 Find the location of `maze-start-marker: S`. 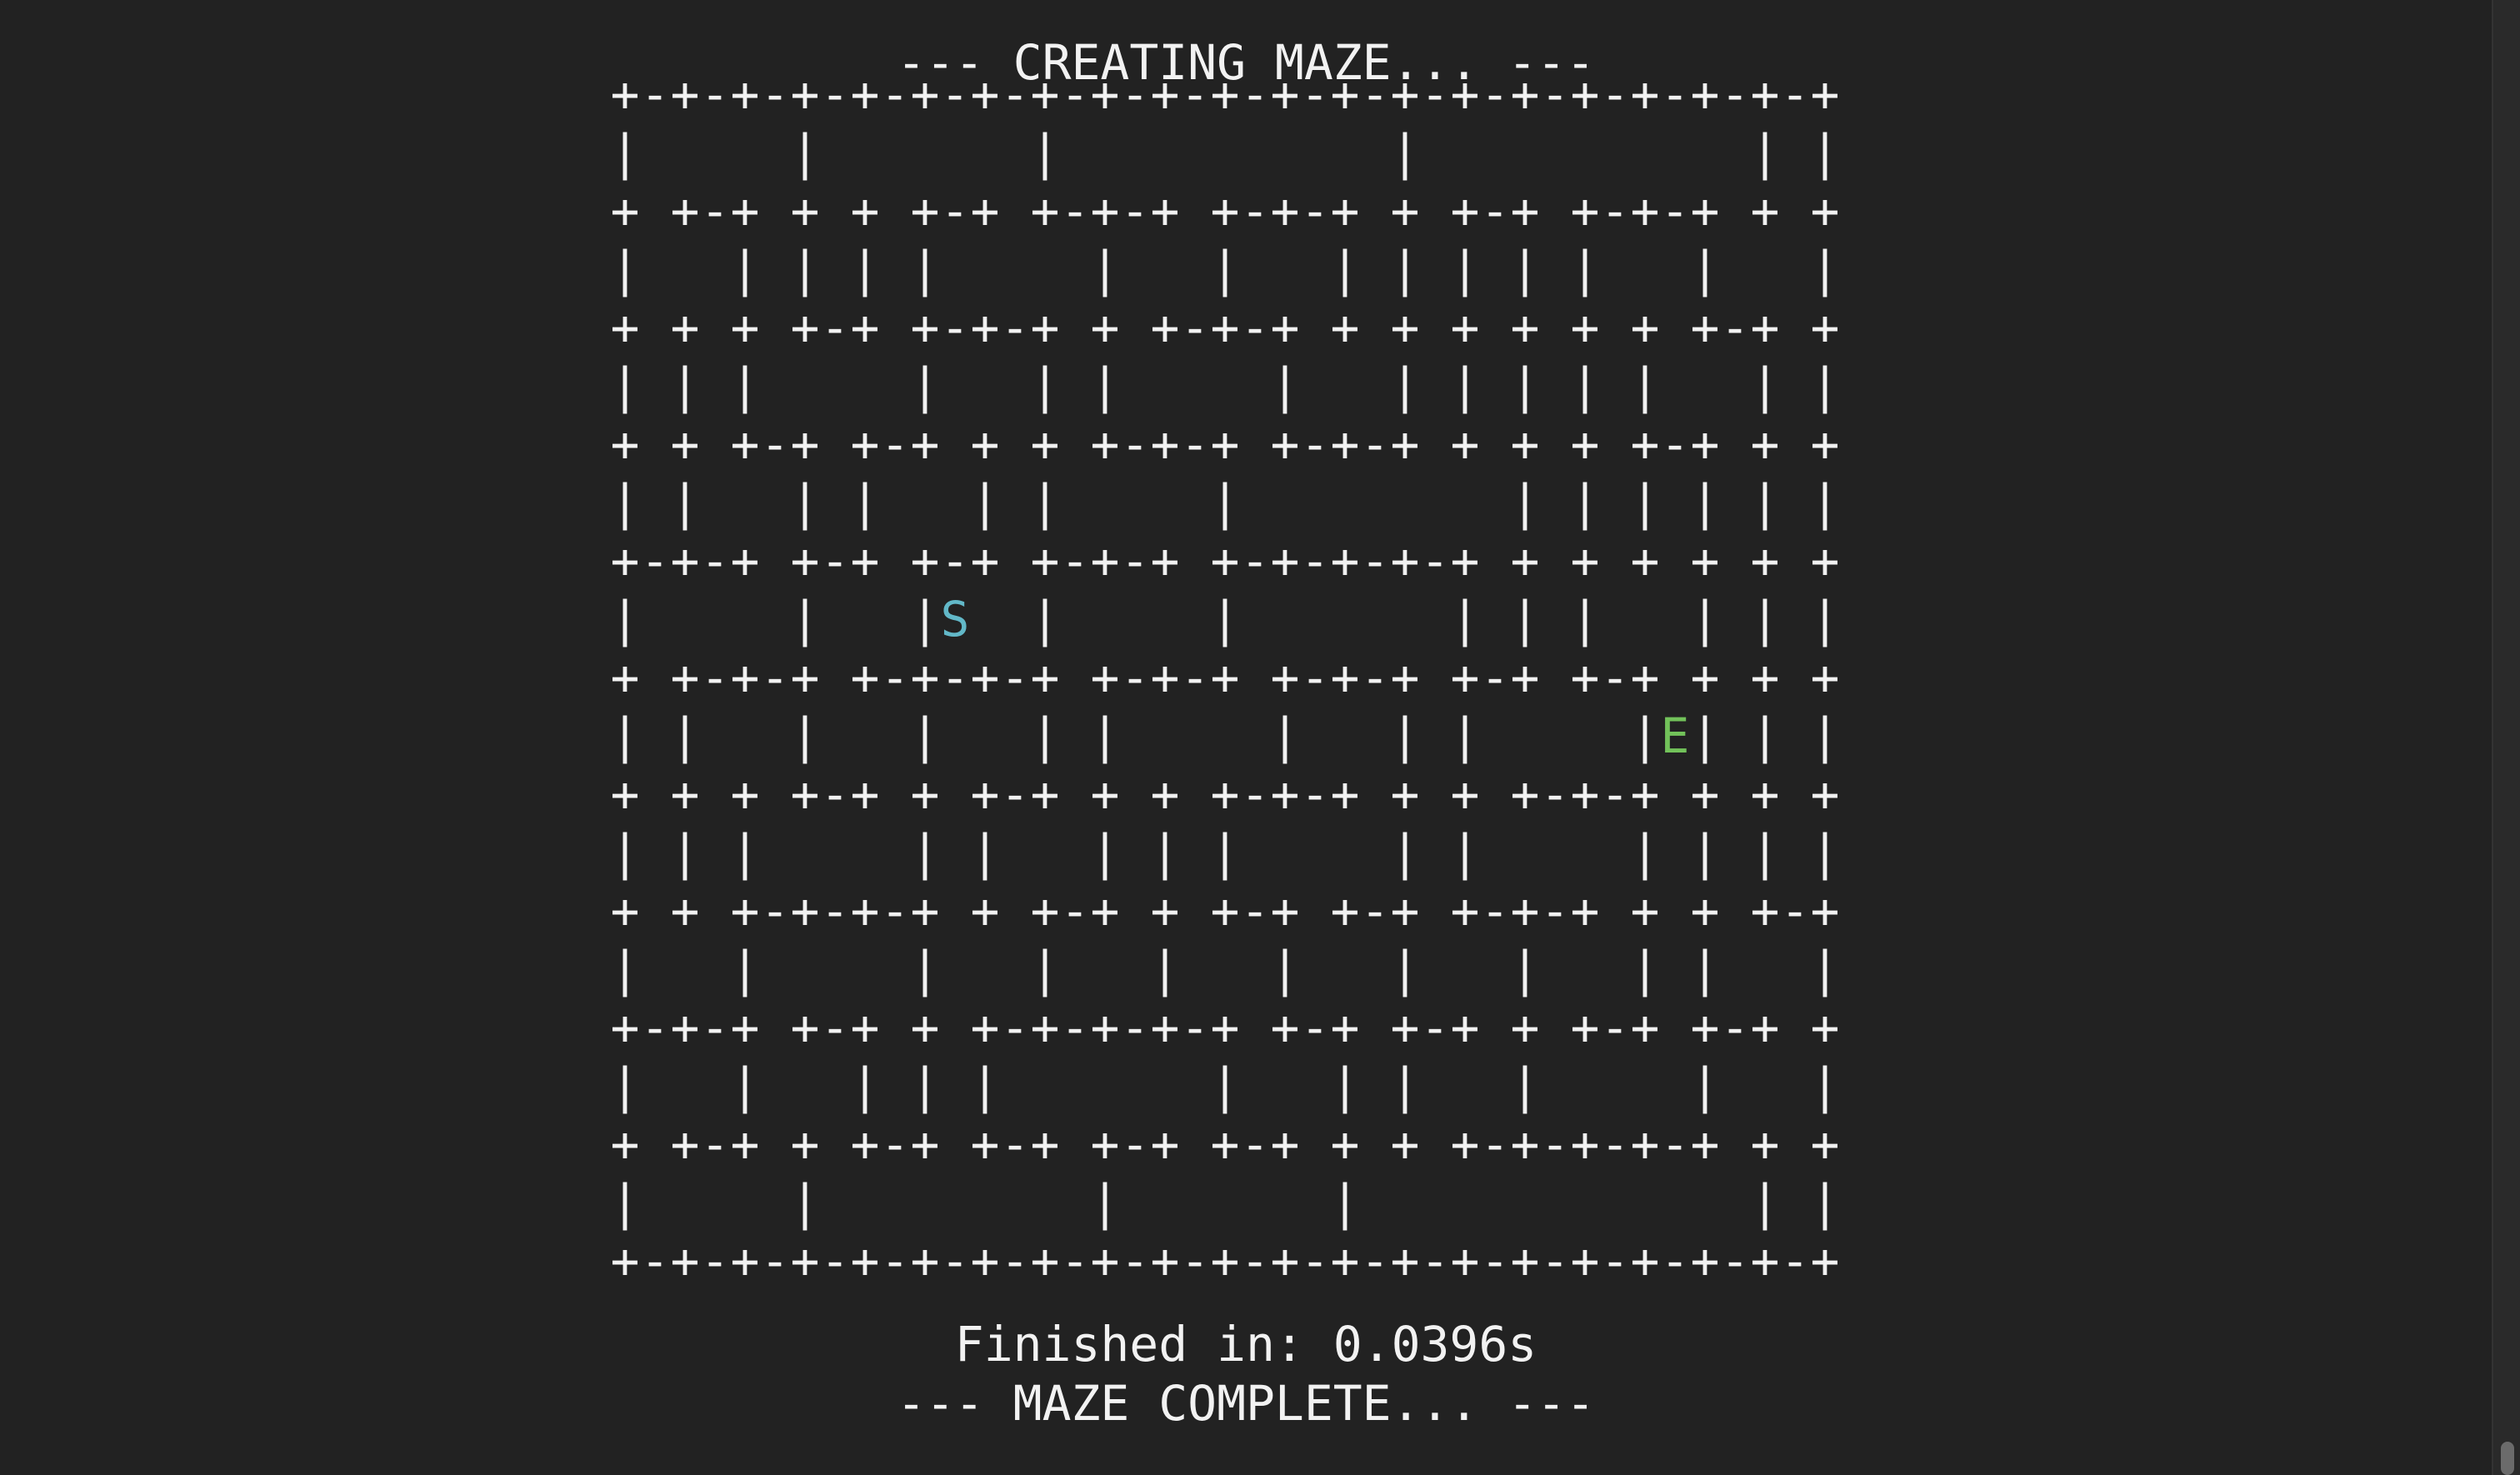

maze-start-marker: S is located at coordinates (955, 619).